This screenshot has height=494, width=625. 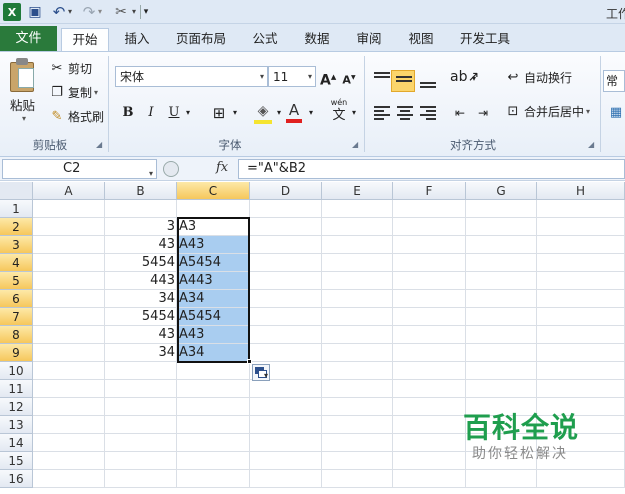 What do you see at coordinates (460, 113) in the screenshot?
I see `decrease-indent-icon: ⇤` at bounding box center [460, 113].